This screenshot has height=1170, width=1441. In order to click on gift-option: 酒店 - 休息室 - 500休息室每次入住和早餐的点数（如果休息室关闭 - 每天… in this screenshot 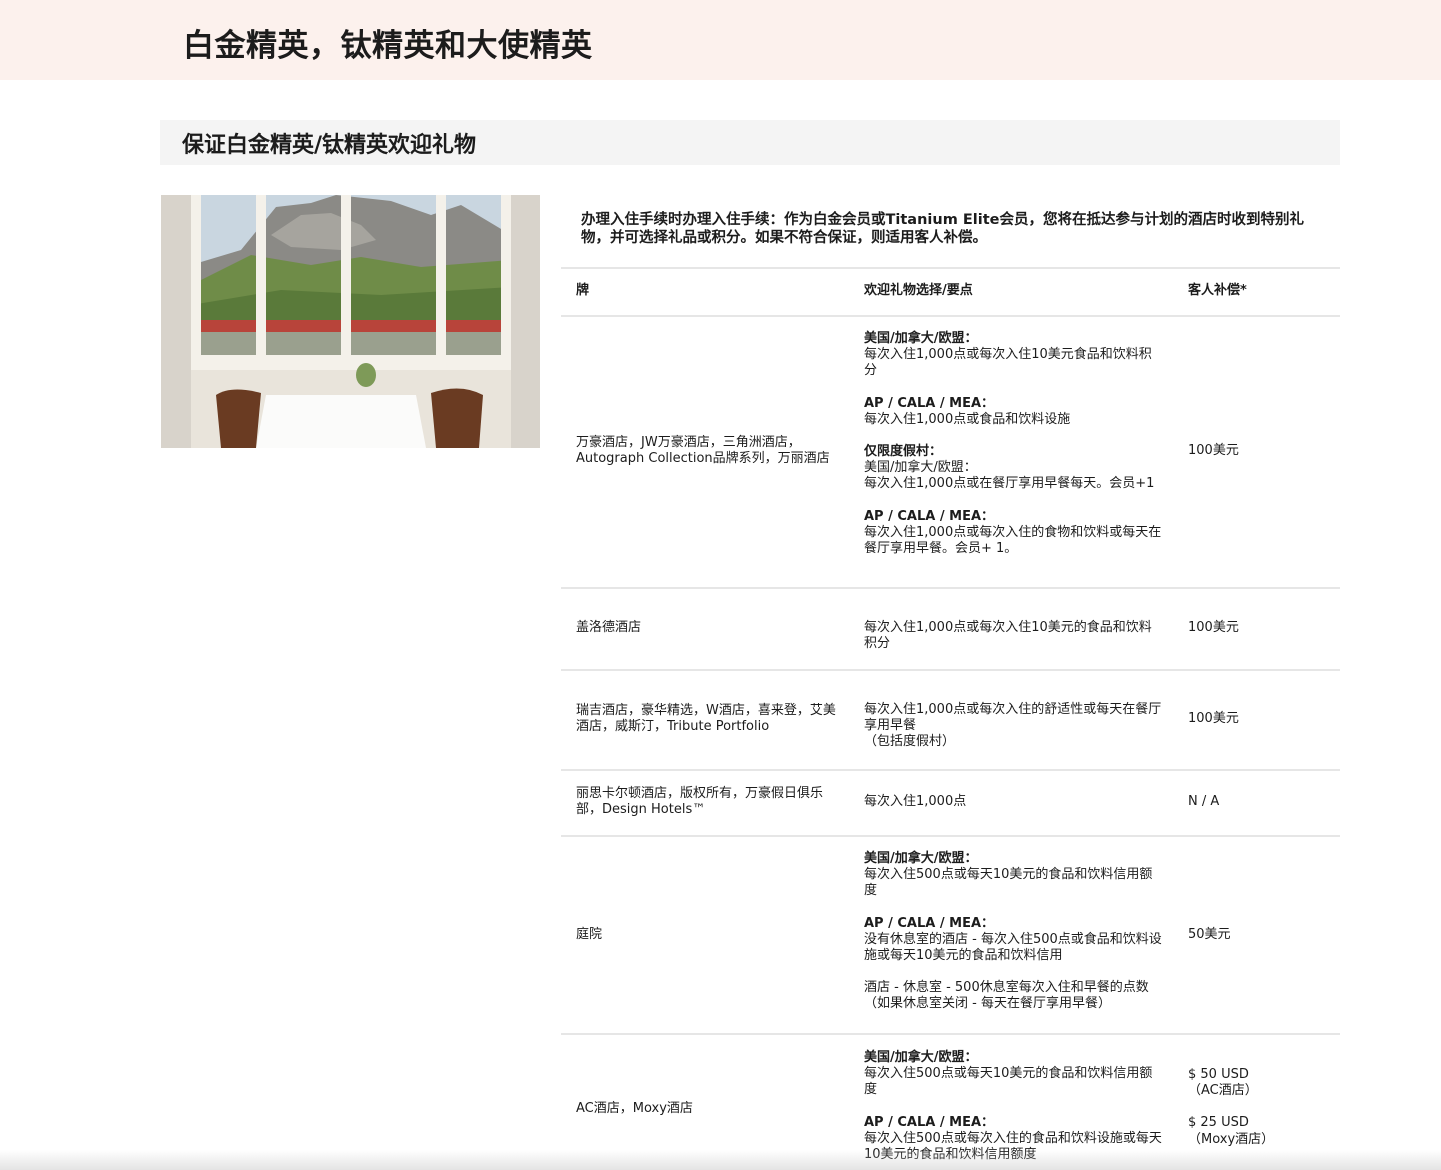, I will do `click(1013, 996)`.